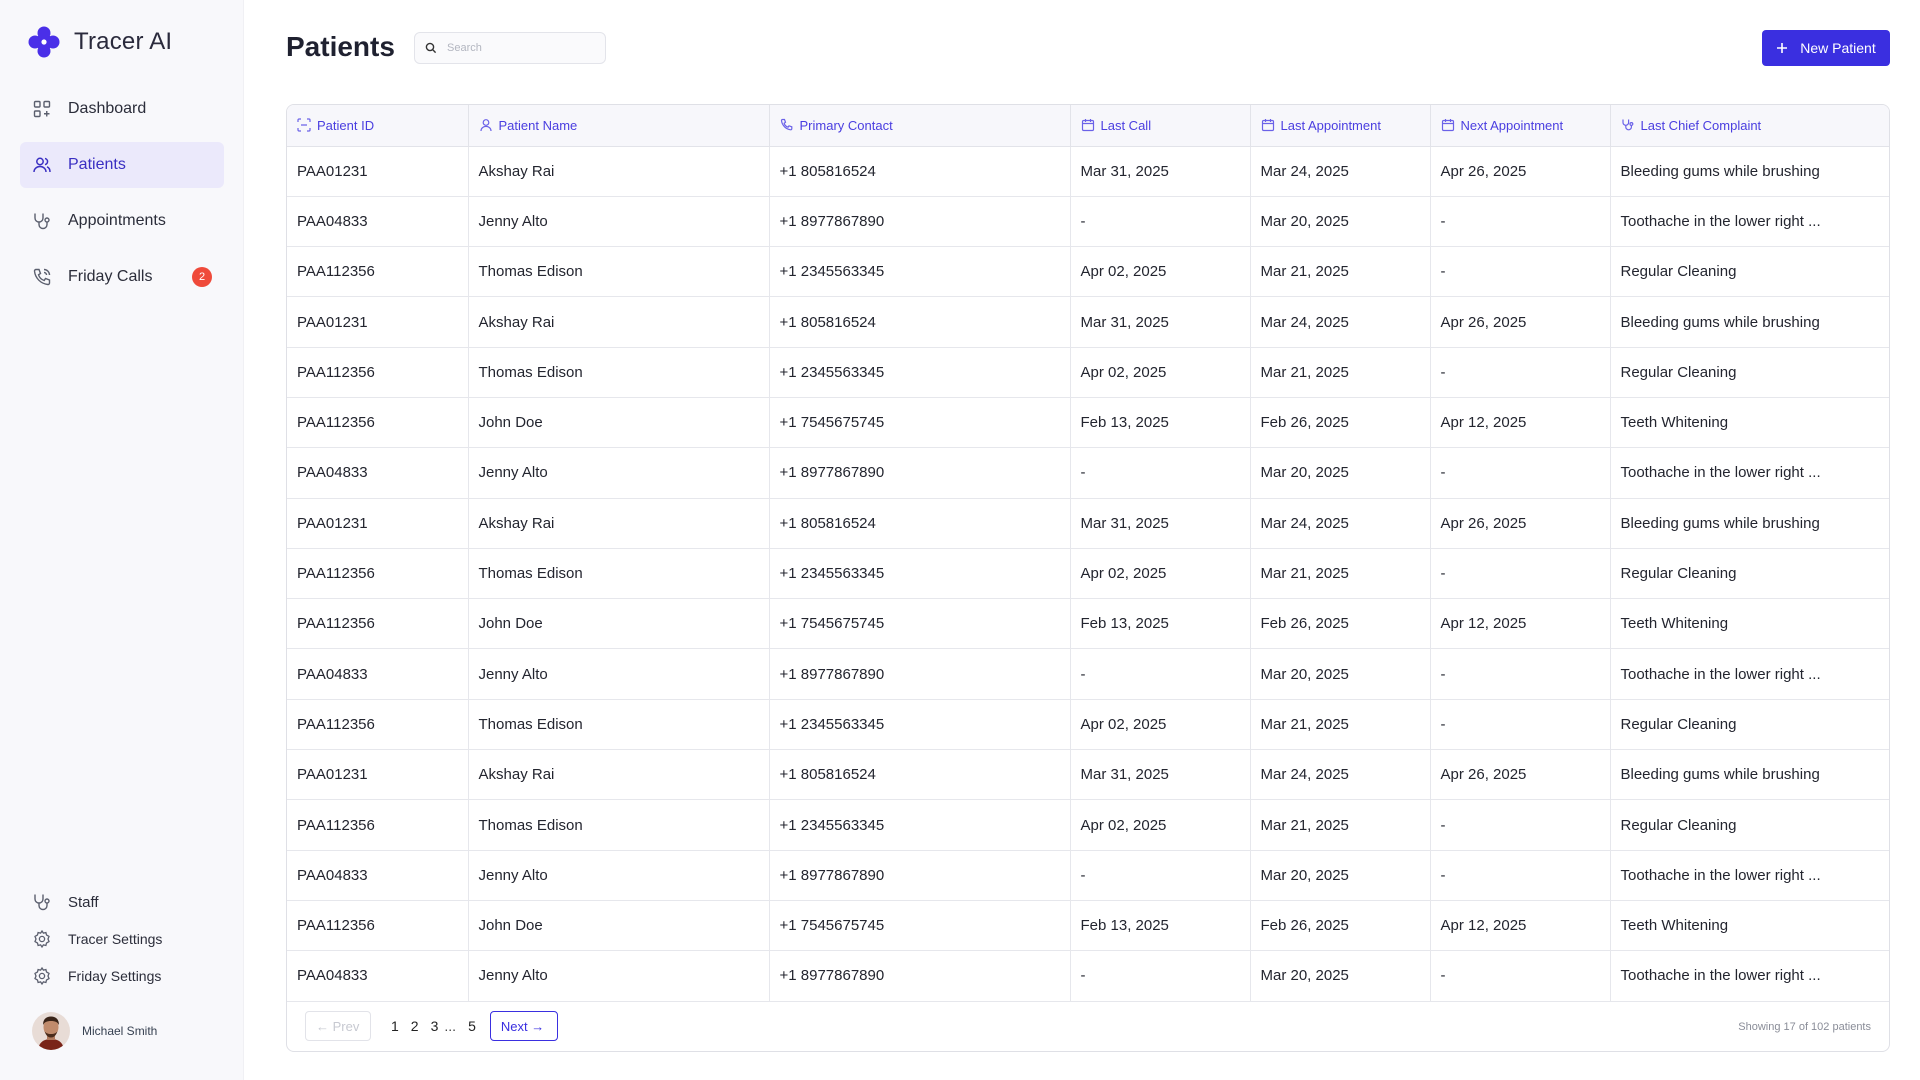 The width and height of the screenshot is (1920, 1080). I want to click on sidebar-item-dashboard: Dashboard, so click(122, 109).